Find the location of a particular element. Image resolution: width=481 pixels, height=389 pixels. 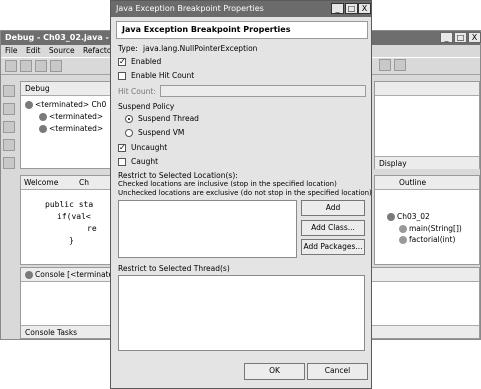

suspend-thread-label: Suspend Thread is located at coordinates (168, 118).